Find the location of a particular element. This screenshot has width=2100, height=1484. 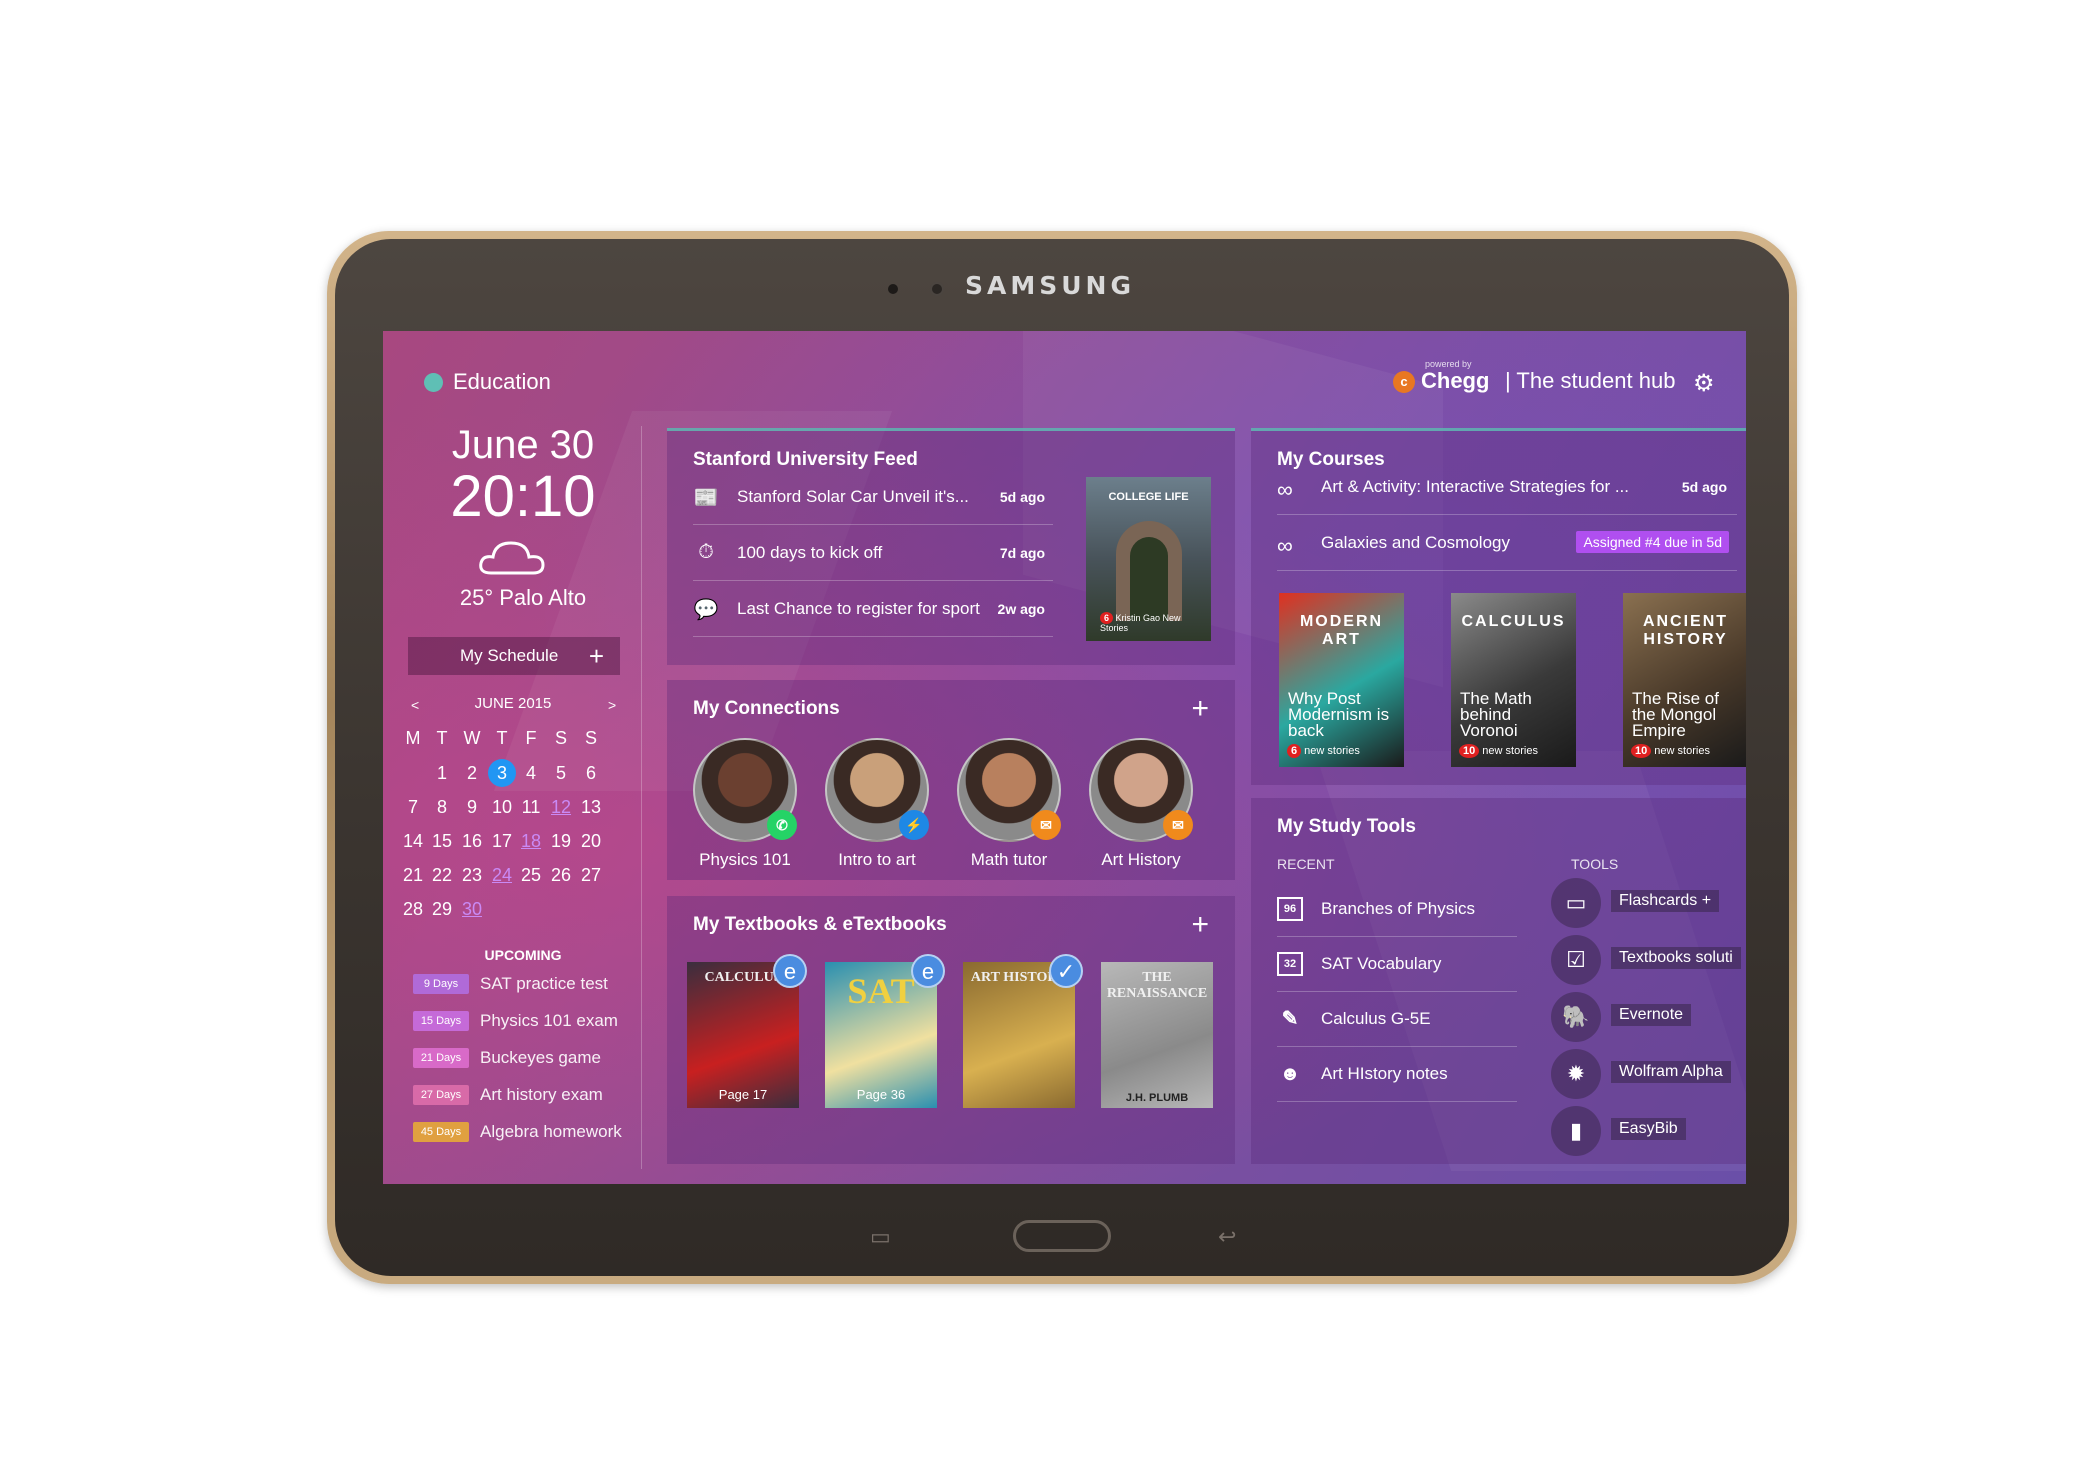

calendar-day: 18 is located at coordinates (531, 841).